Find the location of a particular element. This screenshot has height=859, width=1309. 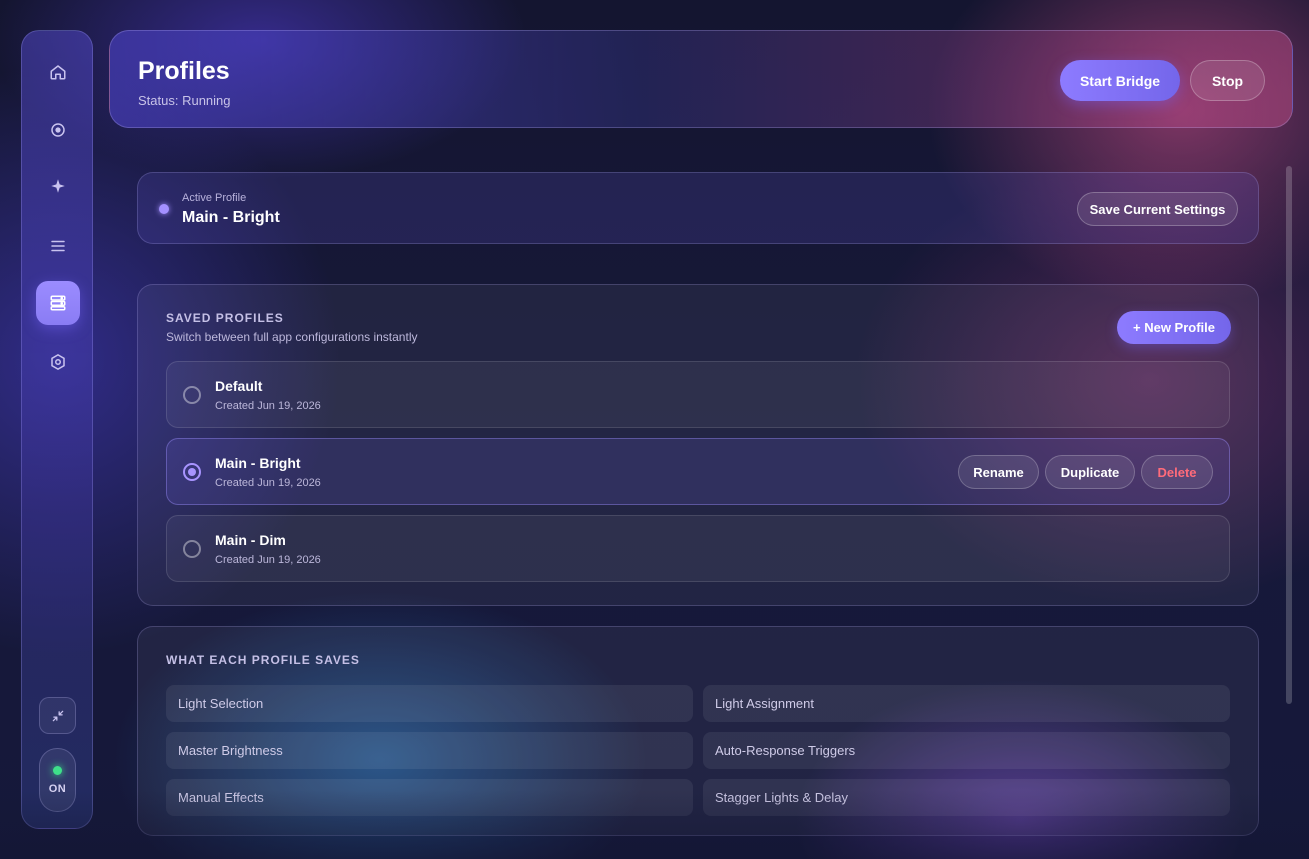

profile-name: Main - Dim is located at coordinates (250, 540).